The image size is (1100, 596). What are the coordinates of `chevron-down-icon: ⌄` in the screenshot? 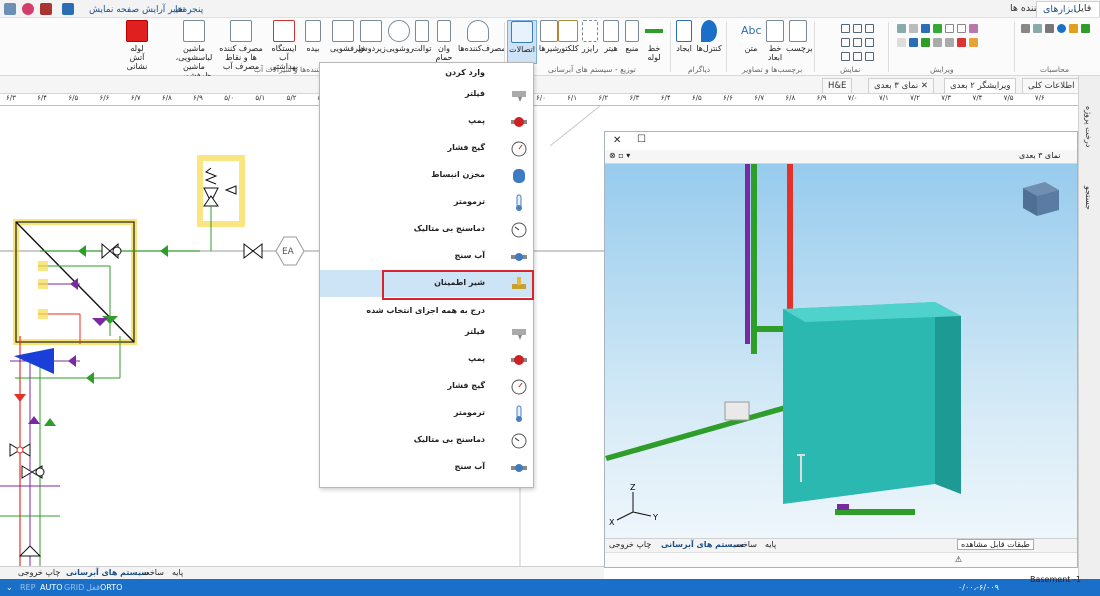 It's located at (9, 587).